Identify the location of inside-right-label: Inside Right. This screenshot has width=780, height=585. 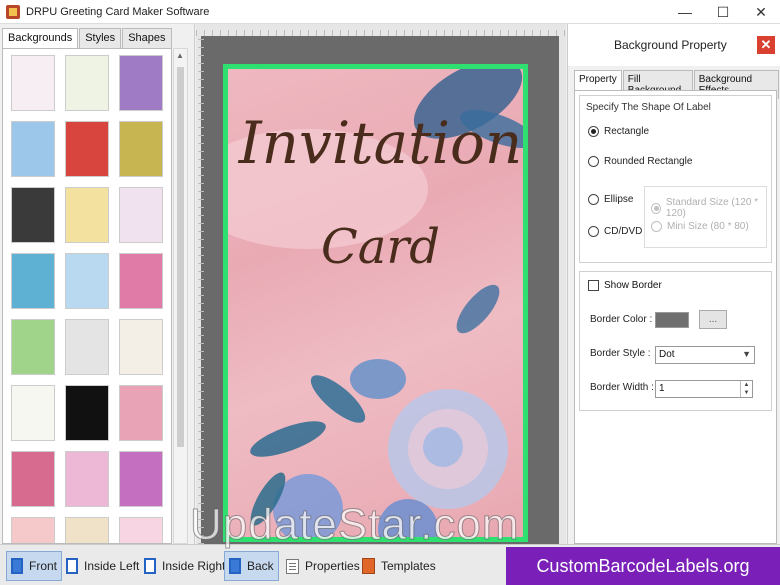
(193, 566).